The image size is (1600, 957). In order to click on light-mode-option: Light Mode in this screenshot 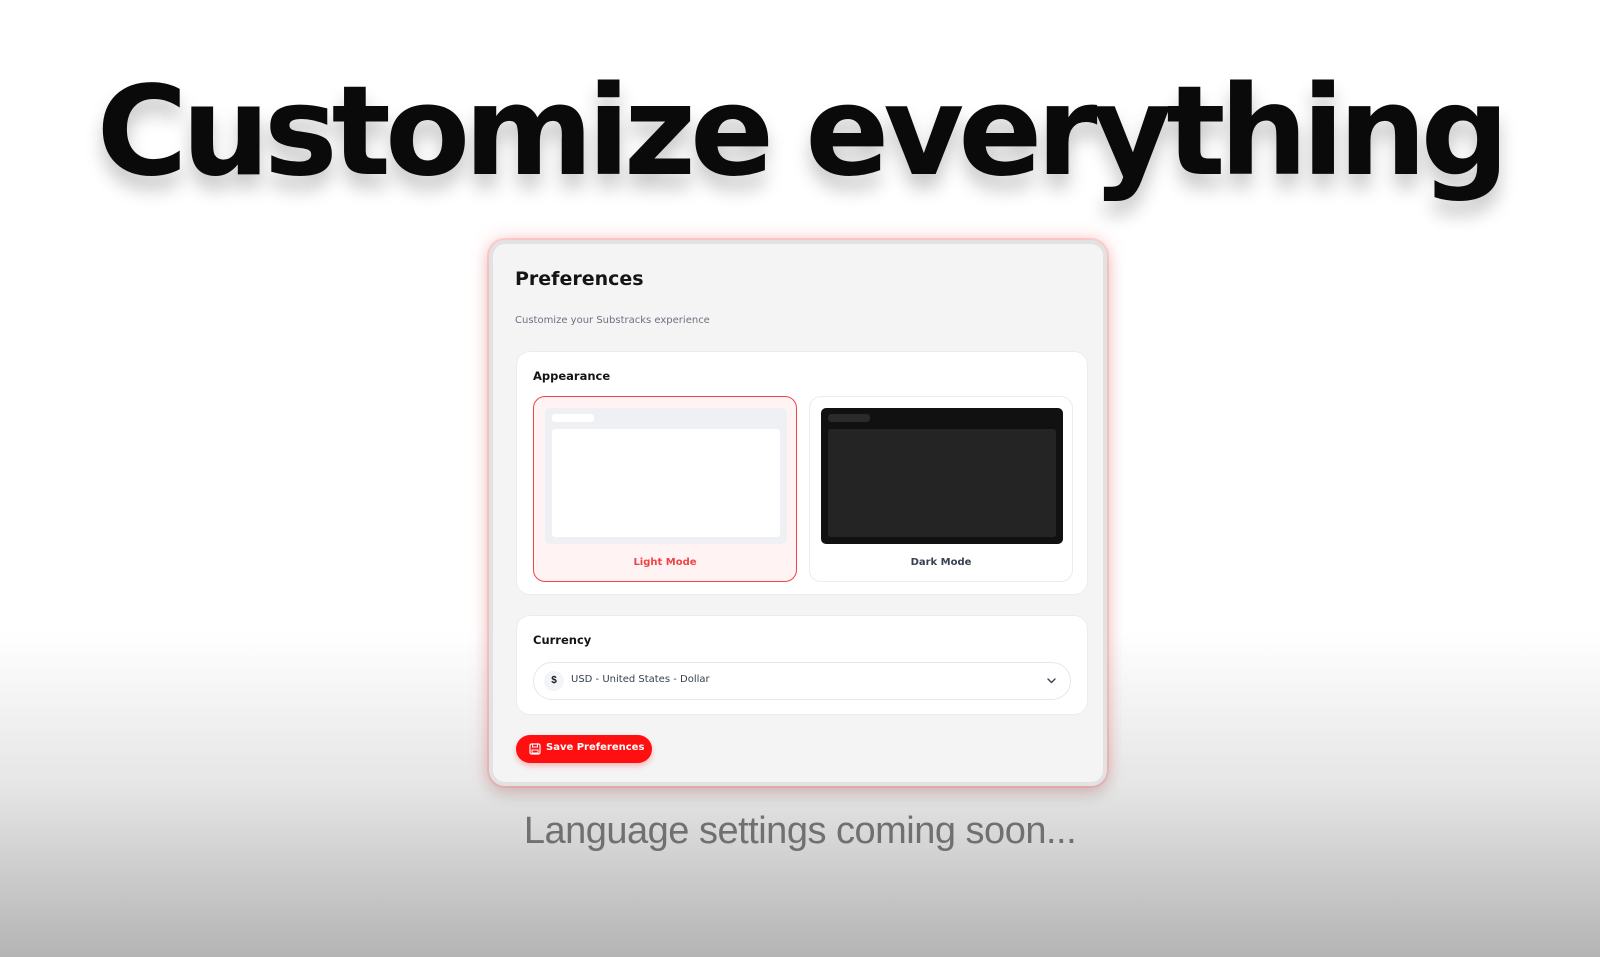, I will do `click(665, 489)`.